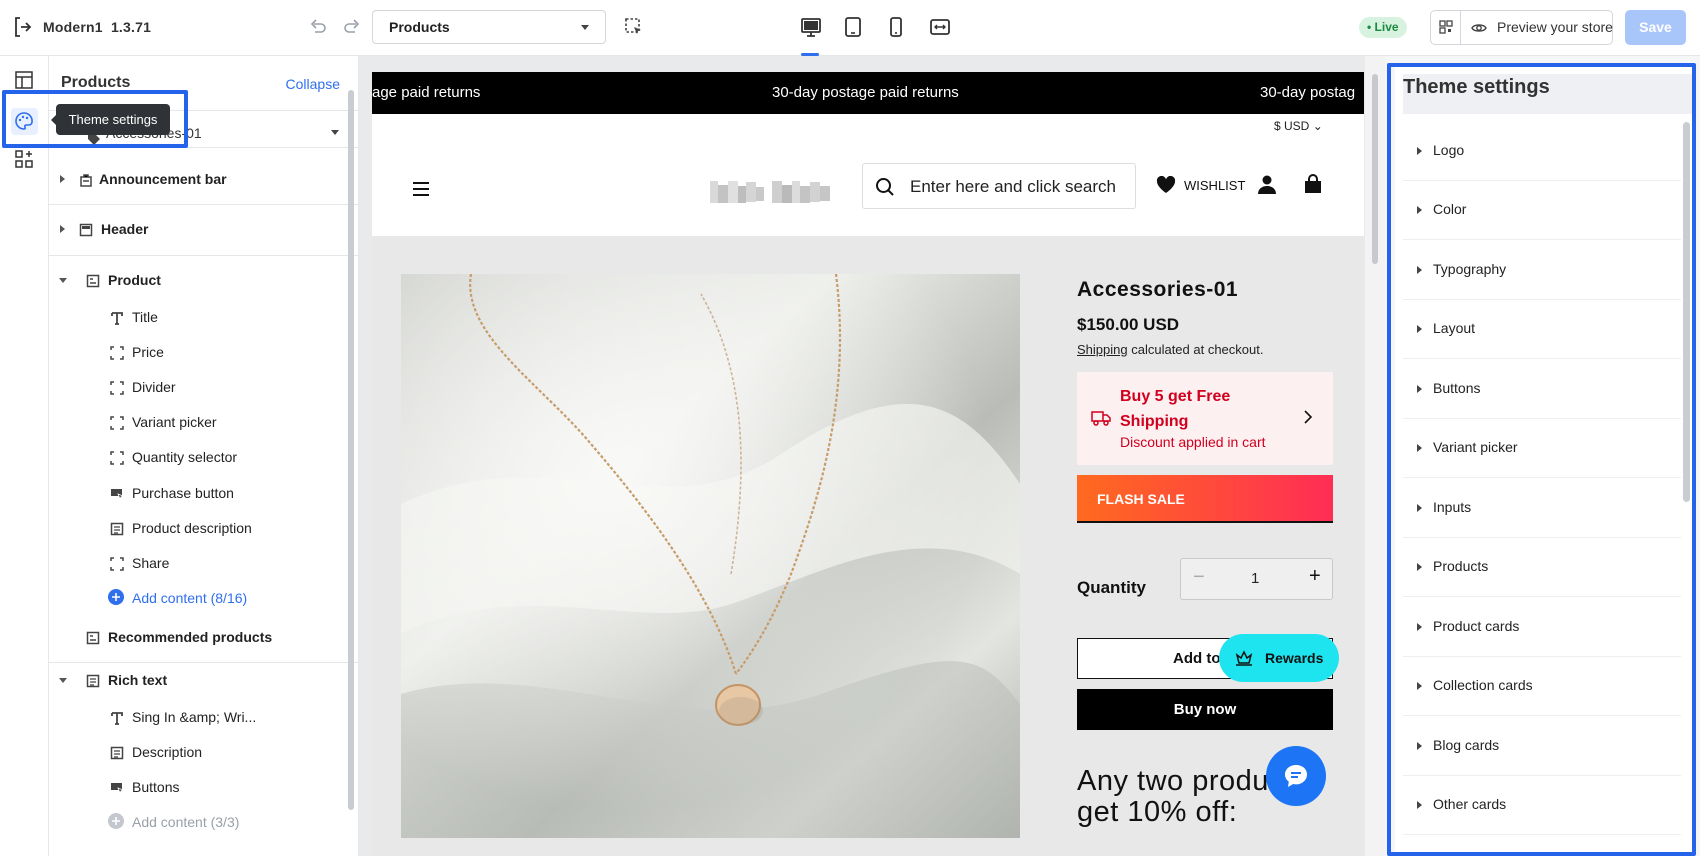  I want to click on block-title: Title, so click(199, 317).